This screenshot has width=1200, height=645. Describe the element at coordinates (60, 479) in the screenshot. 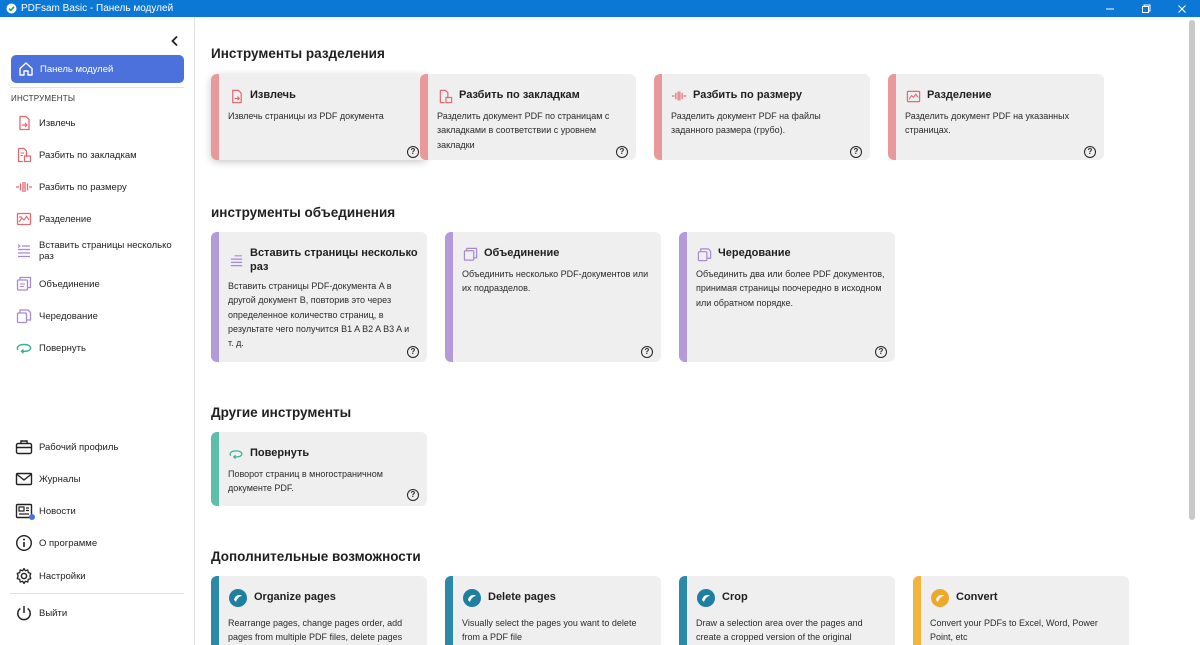

I see `sidebar-item-label: Журналы` at that location.